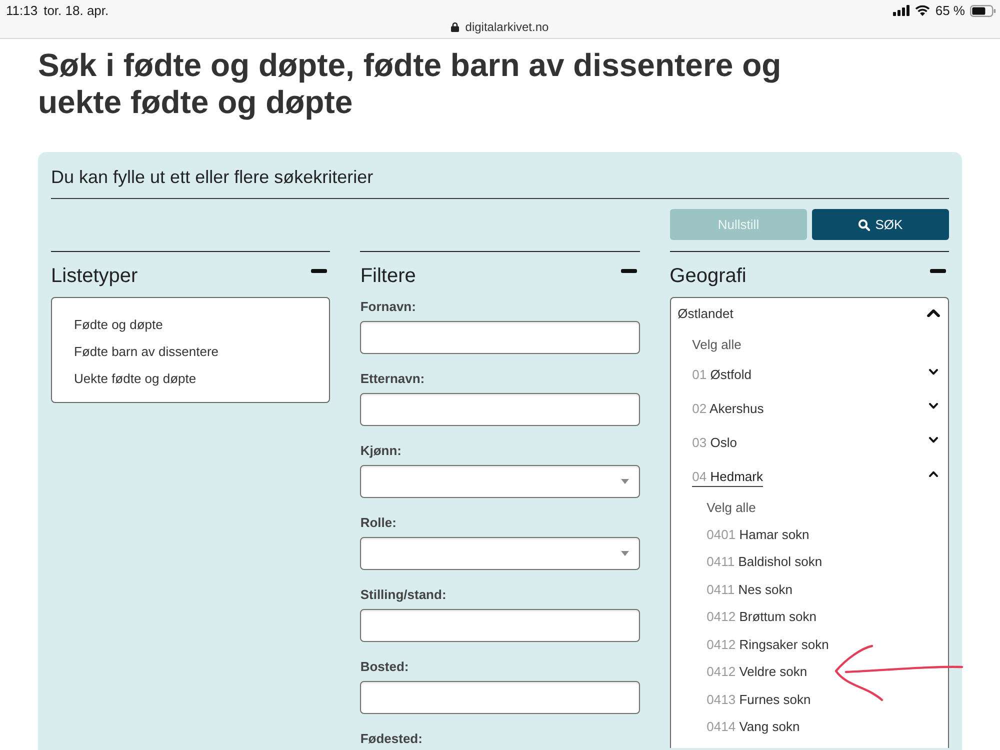 This screenshot has height=750, width=1000. I want to click on wifi-icon, so click(922, 10).